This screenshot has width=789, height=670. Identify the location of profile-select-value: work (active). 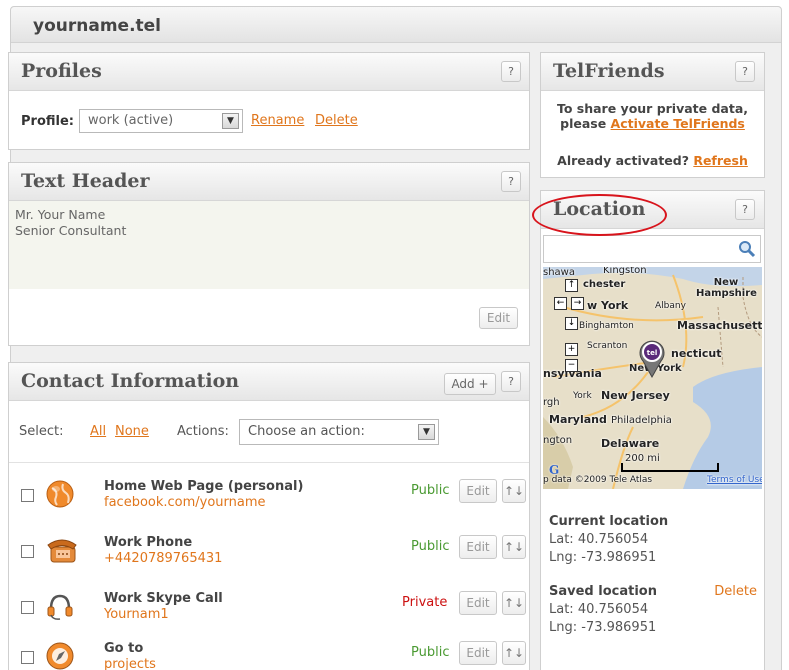
(131, 120).